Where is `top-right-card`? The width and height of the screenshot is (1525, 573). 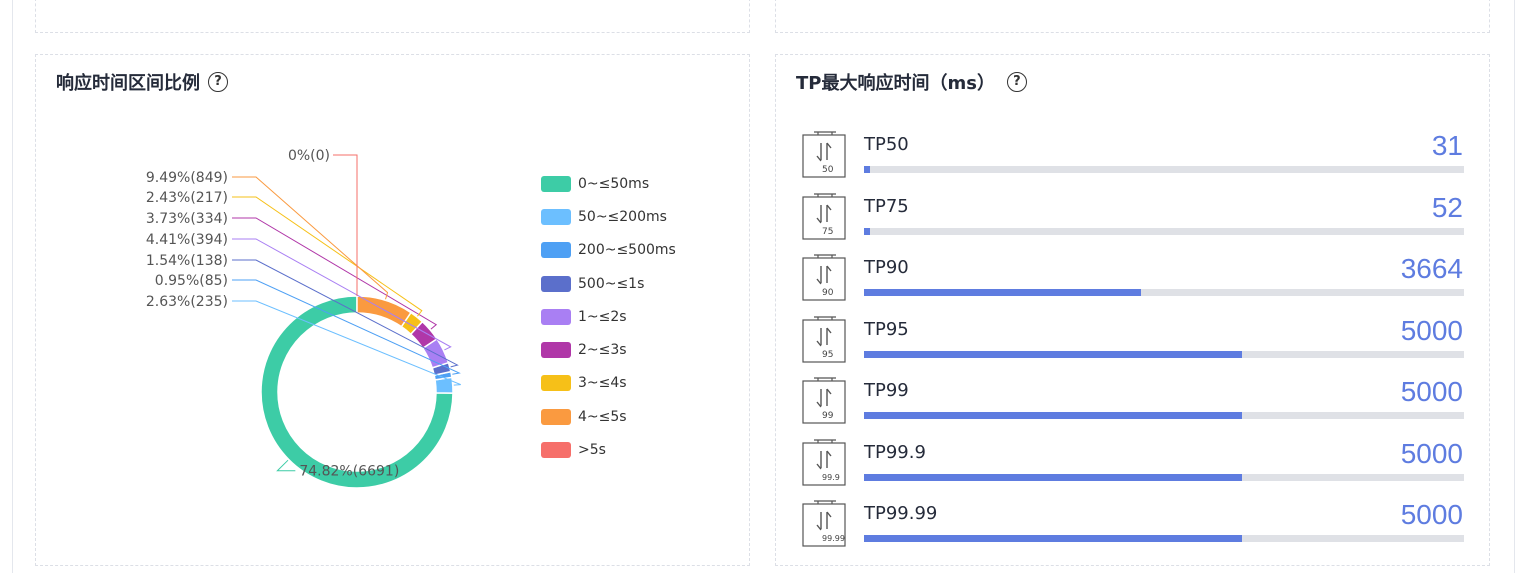
top-right-card is located at coordinates (1132, 16).